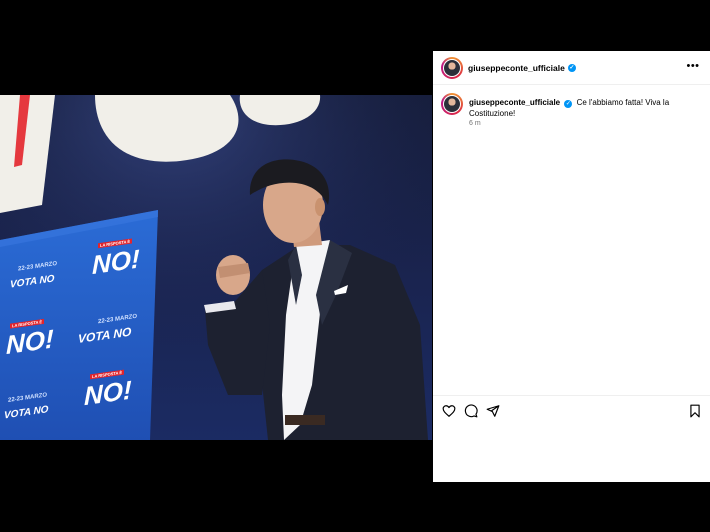 This screenshot has height=532, width=710. I want to click on comment-button, so click(471, 411).